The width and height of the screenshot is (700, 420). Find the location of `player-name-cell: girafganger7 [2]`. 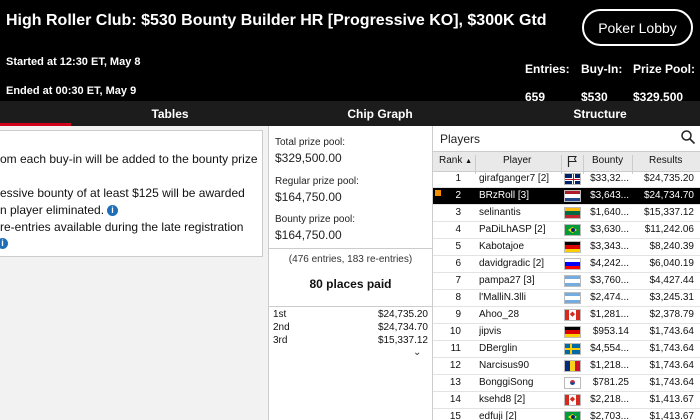

player-name-cell: girafganger7 [2] is located at coordinates (514, 178).